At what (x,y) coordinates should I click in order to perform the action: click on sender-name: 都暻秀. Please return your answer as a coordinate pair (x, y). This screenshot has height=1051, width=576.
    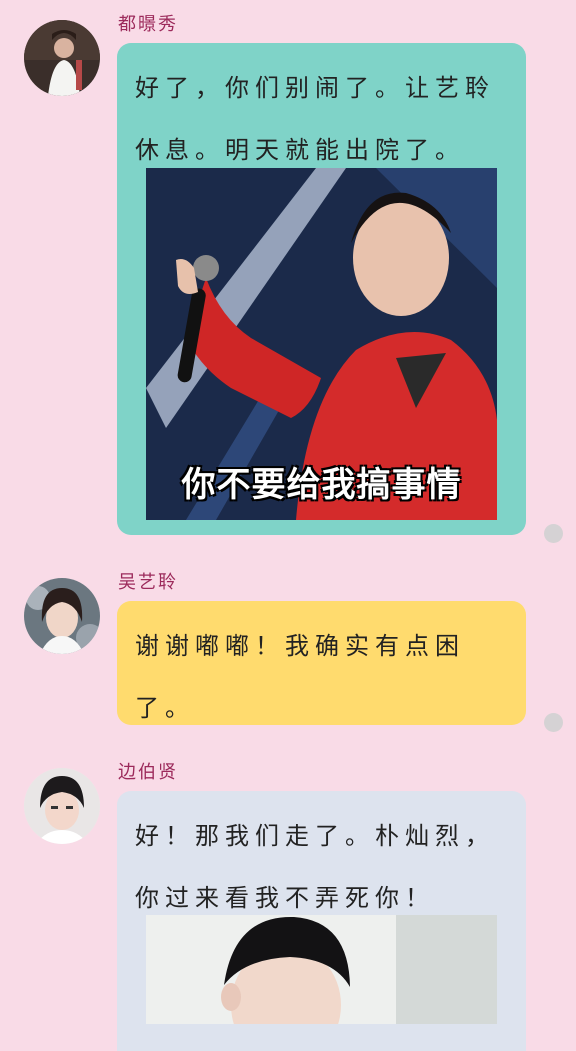
    Looking at the image, I should click on (148, 24).